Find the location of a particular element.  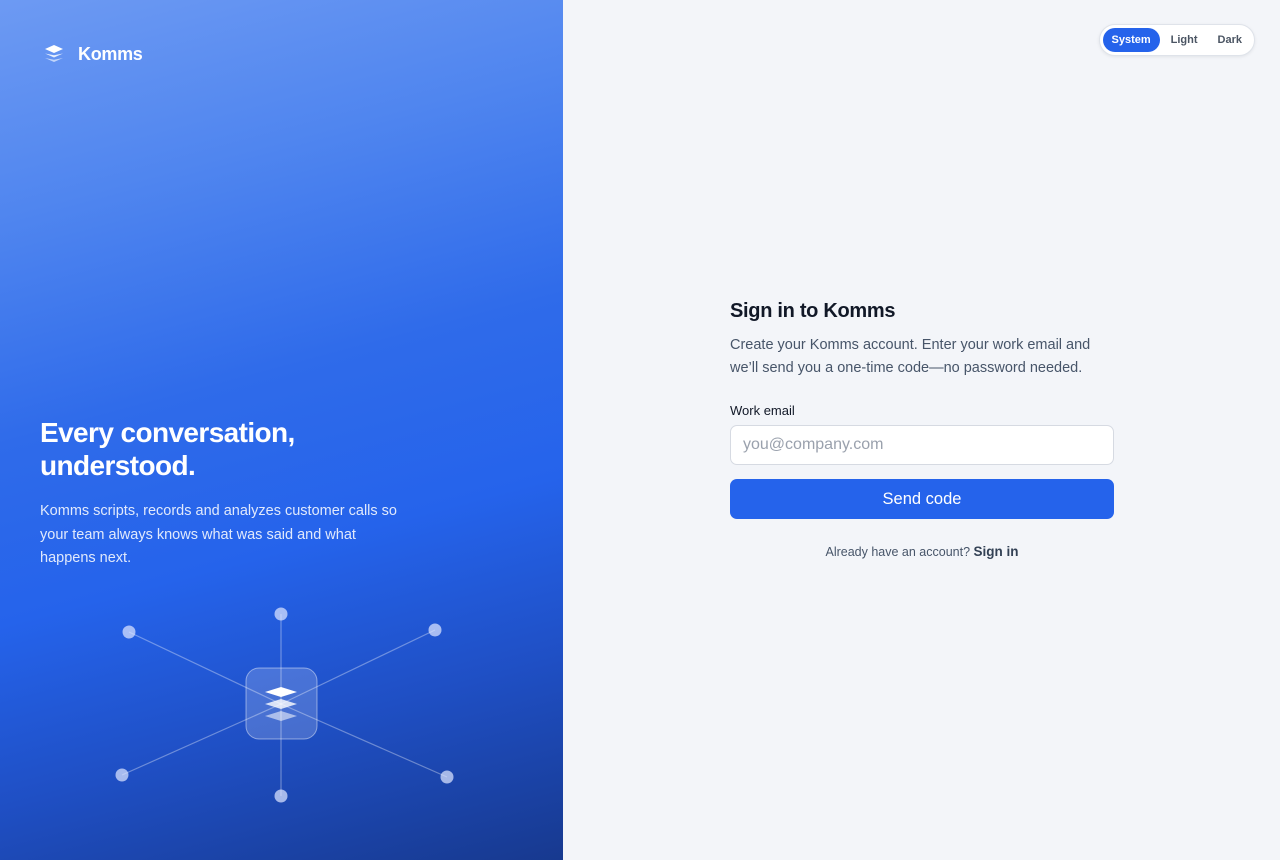

theme-option-dark: Dark is located at coordinates (1230, 40).